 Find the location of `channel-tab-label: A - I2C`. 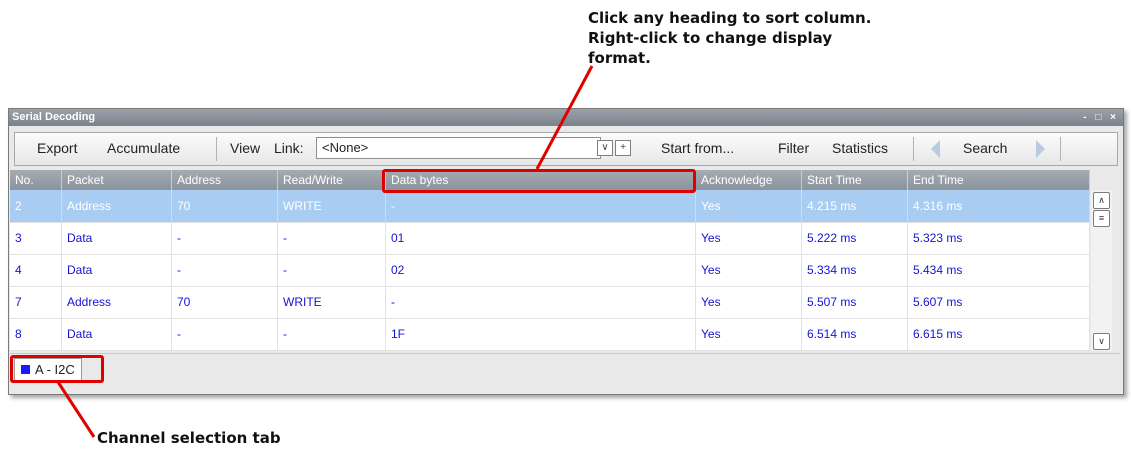

channel-tab-label: A - I2C is located at coordinates (55, 369).